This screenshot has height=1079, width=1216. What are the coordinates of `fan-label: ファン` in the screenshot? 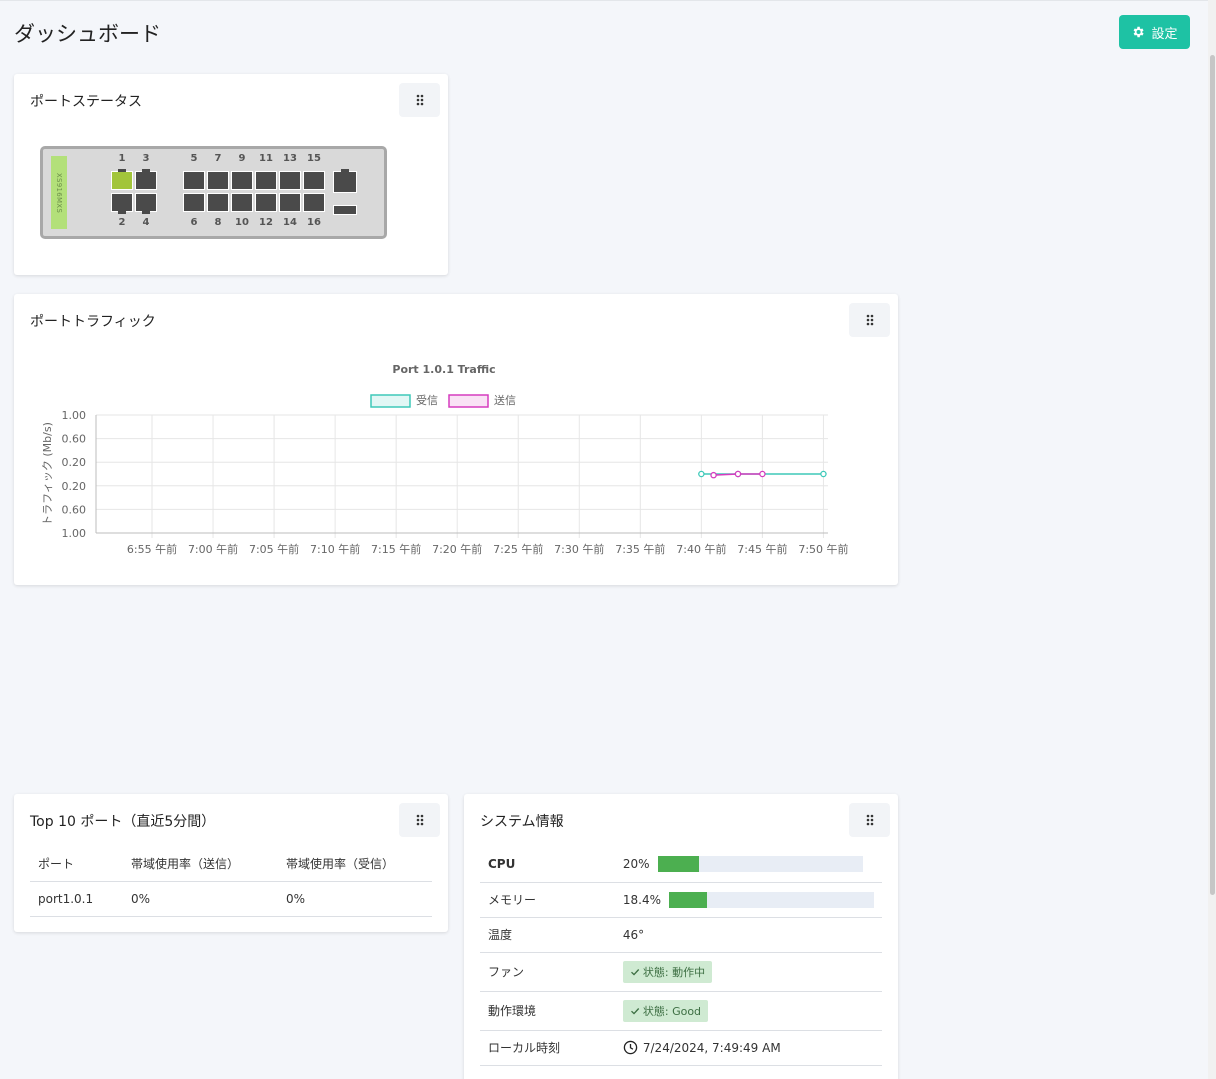 It's located at (547, 972).